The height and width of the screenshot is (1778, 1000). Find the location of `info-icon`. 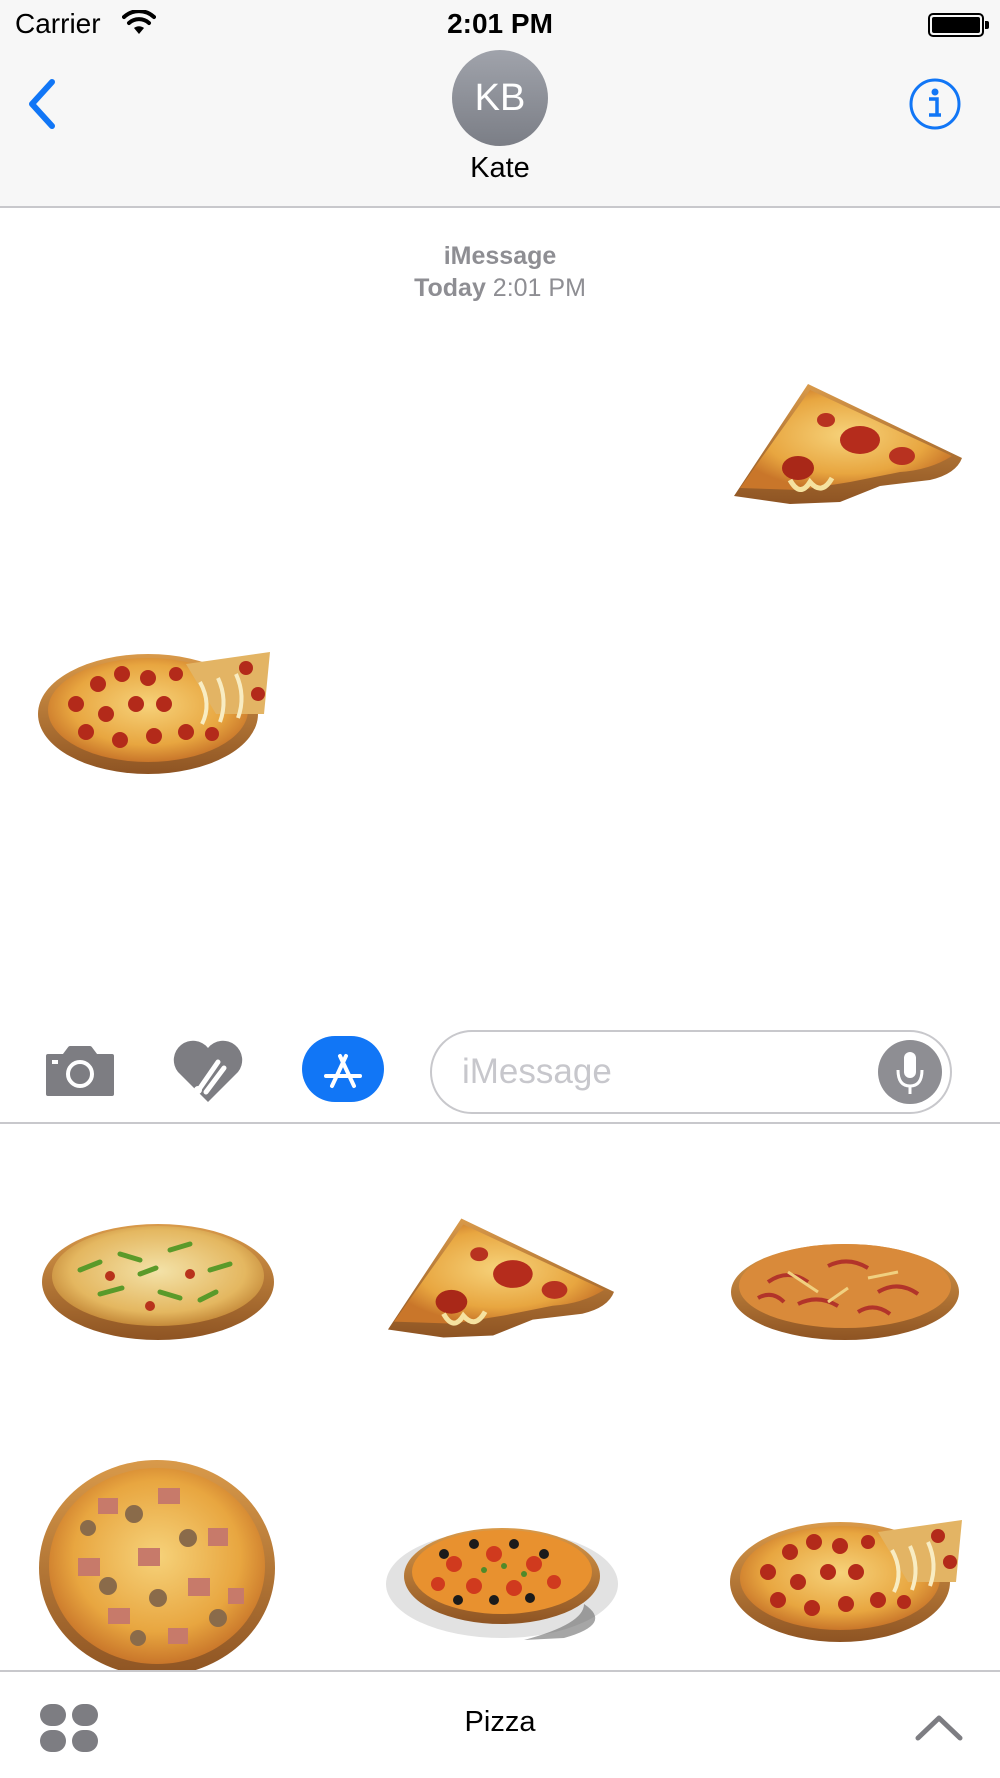

info-icon is located at coordinates (935, 104).